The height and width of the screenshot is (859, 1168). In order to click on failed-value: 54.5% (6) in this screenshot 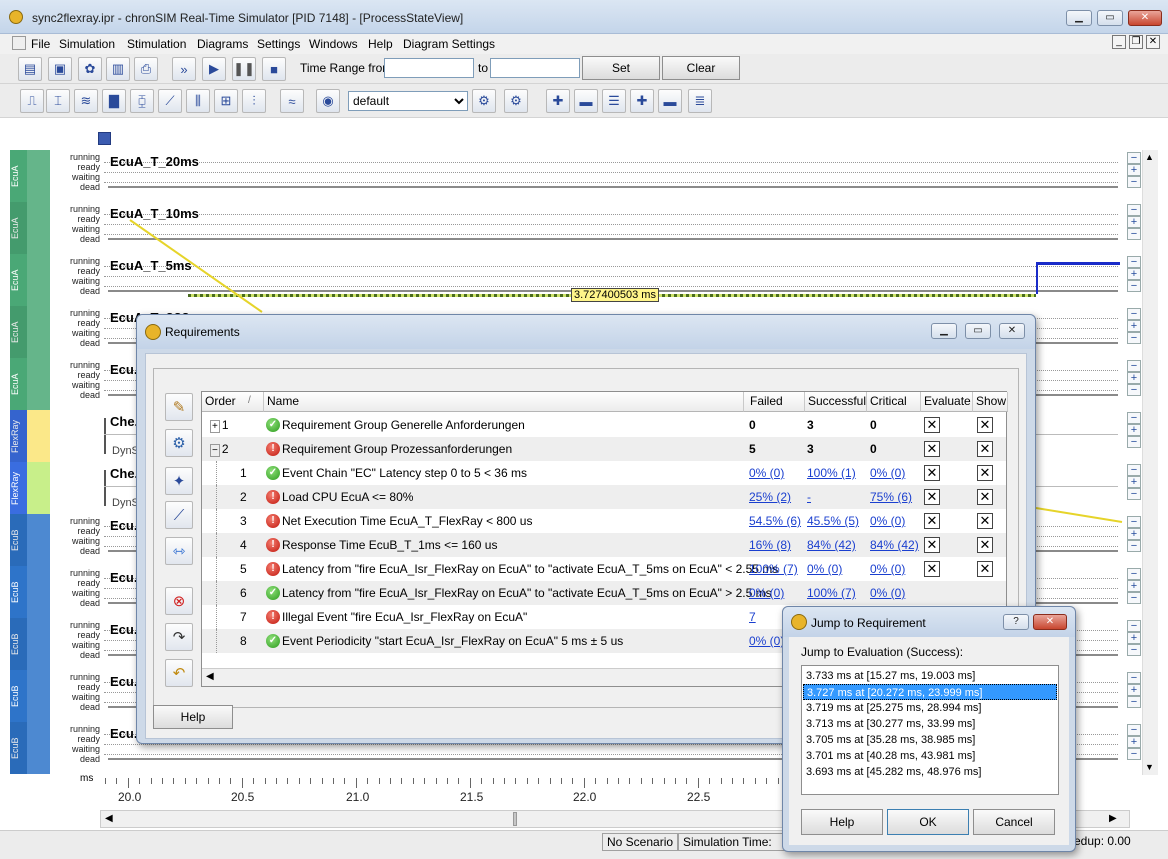, I will do `click(775, 521)`.